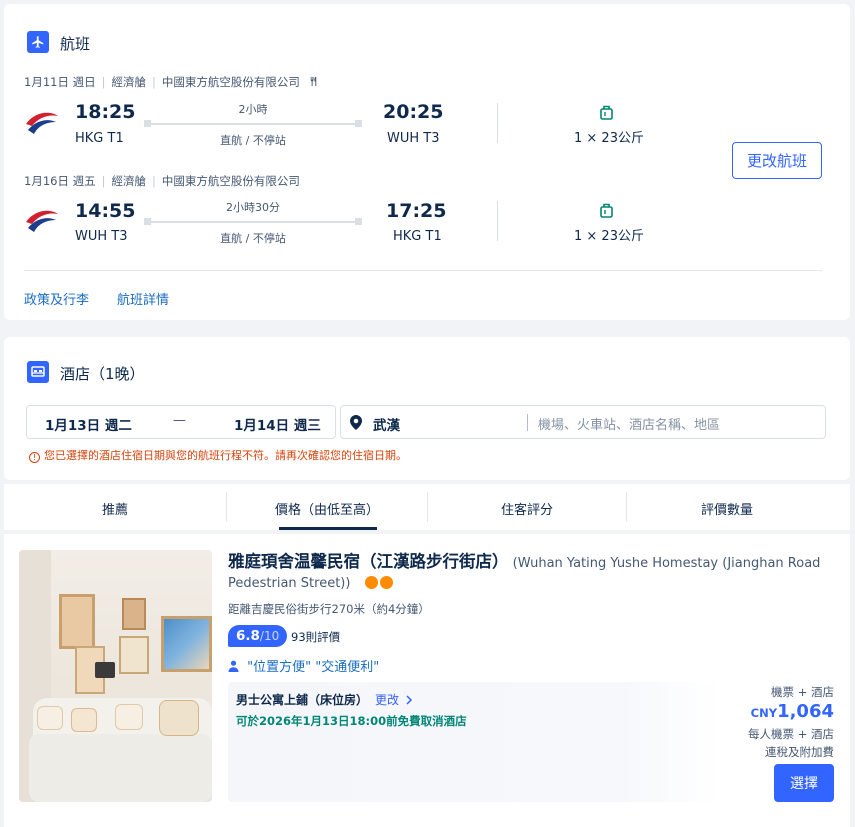 The width and height of the screenshot is (855, 827). Describe the element at coordinates (225, 455) in the screenshot. I see `warning-text: 您已選擇的酒店住宿日期與您的航班行程不符。請再次確認您的住宿日期。` at that location.